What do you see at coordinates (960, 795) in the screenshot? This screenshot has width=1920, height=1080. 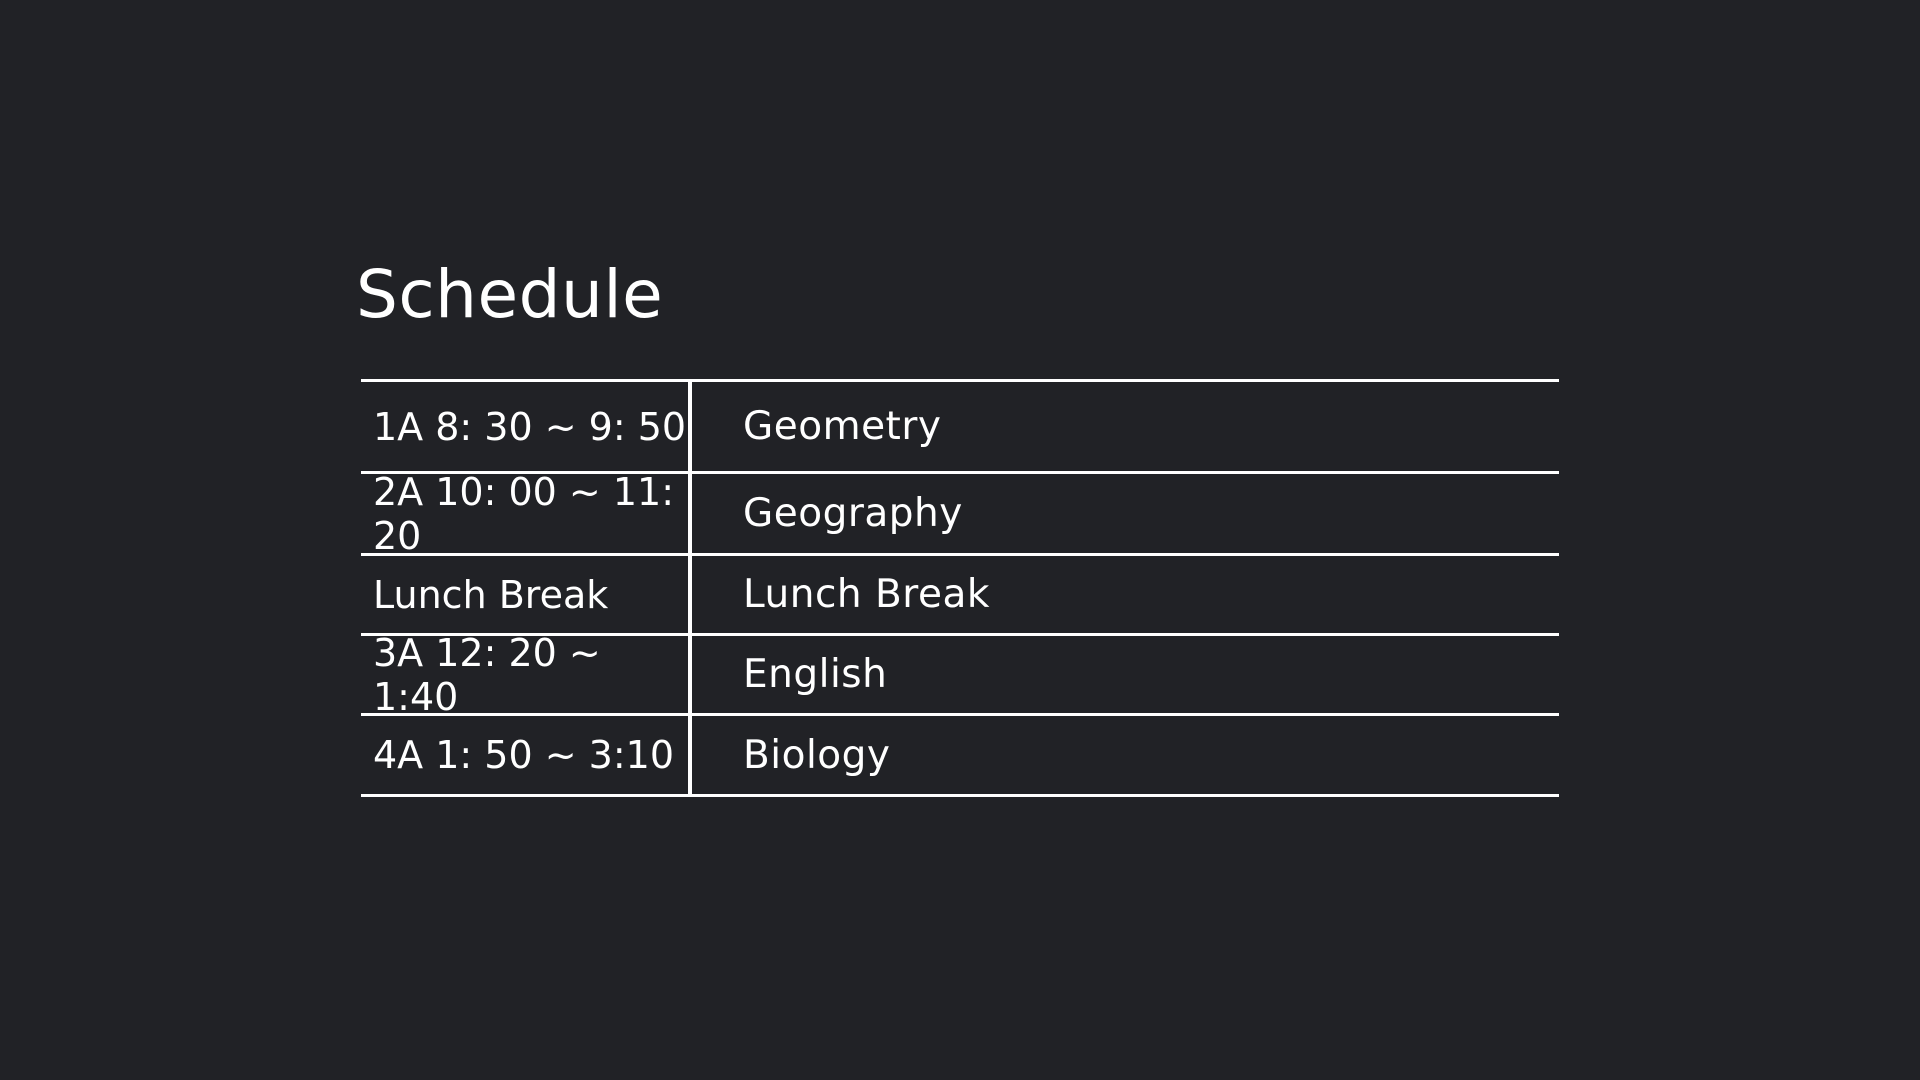 I see `table-bottom-rule` at bounding box center [960, 795].